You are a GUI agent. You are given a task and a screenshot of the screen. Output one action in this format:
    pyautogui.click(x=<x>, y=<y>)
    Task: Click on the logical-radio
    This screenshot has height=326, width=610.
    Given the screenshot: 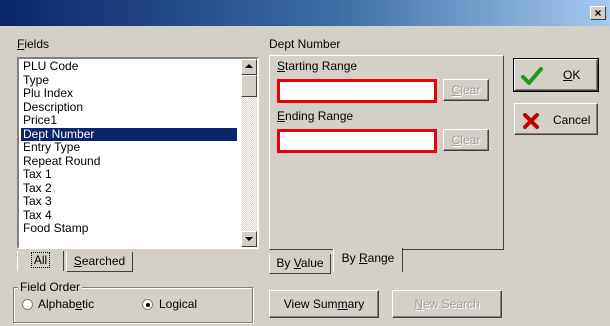 What is the action you would take?
    pyautogui.click(x=147, y=304)
    